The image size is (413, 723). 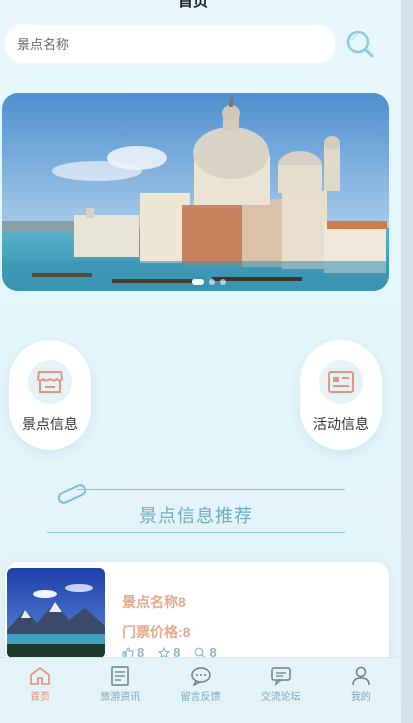 What do you see at coordinates (193, 5) in the screenshot?
I see `page-title: 首页` at bounding box center [193, 5].